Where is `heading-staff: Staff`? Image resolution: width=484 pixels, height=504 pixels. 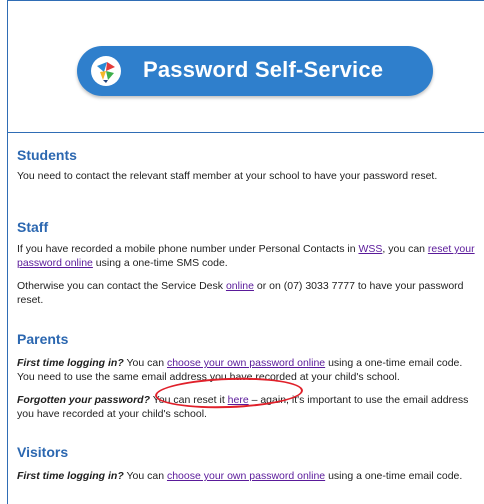
heading-staff: Staff is located at coordinates (33, 227).